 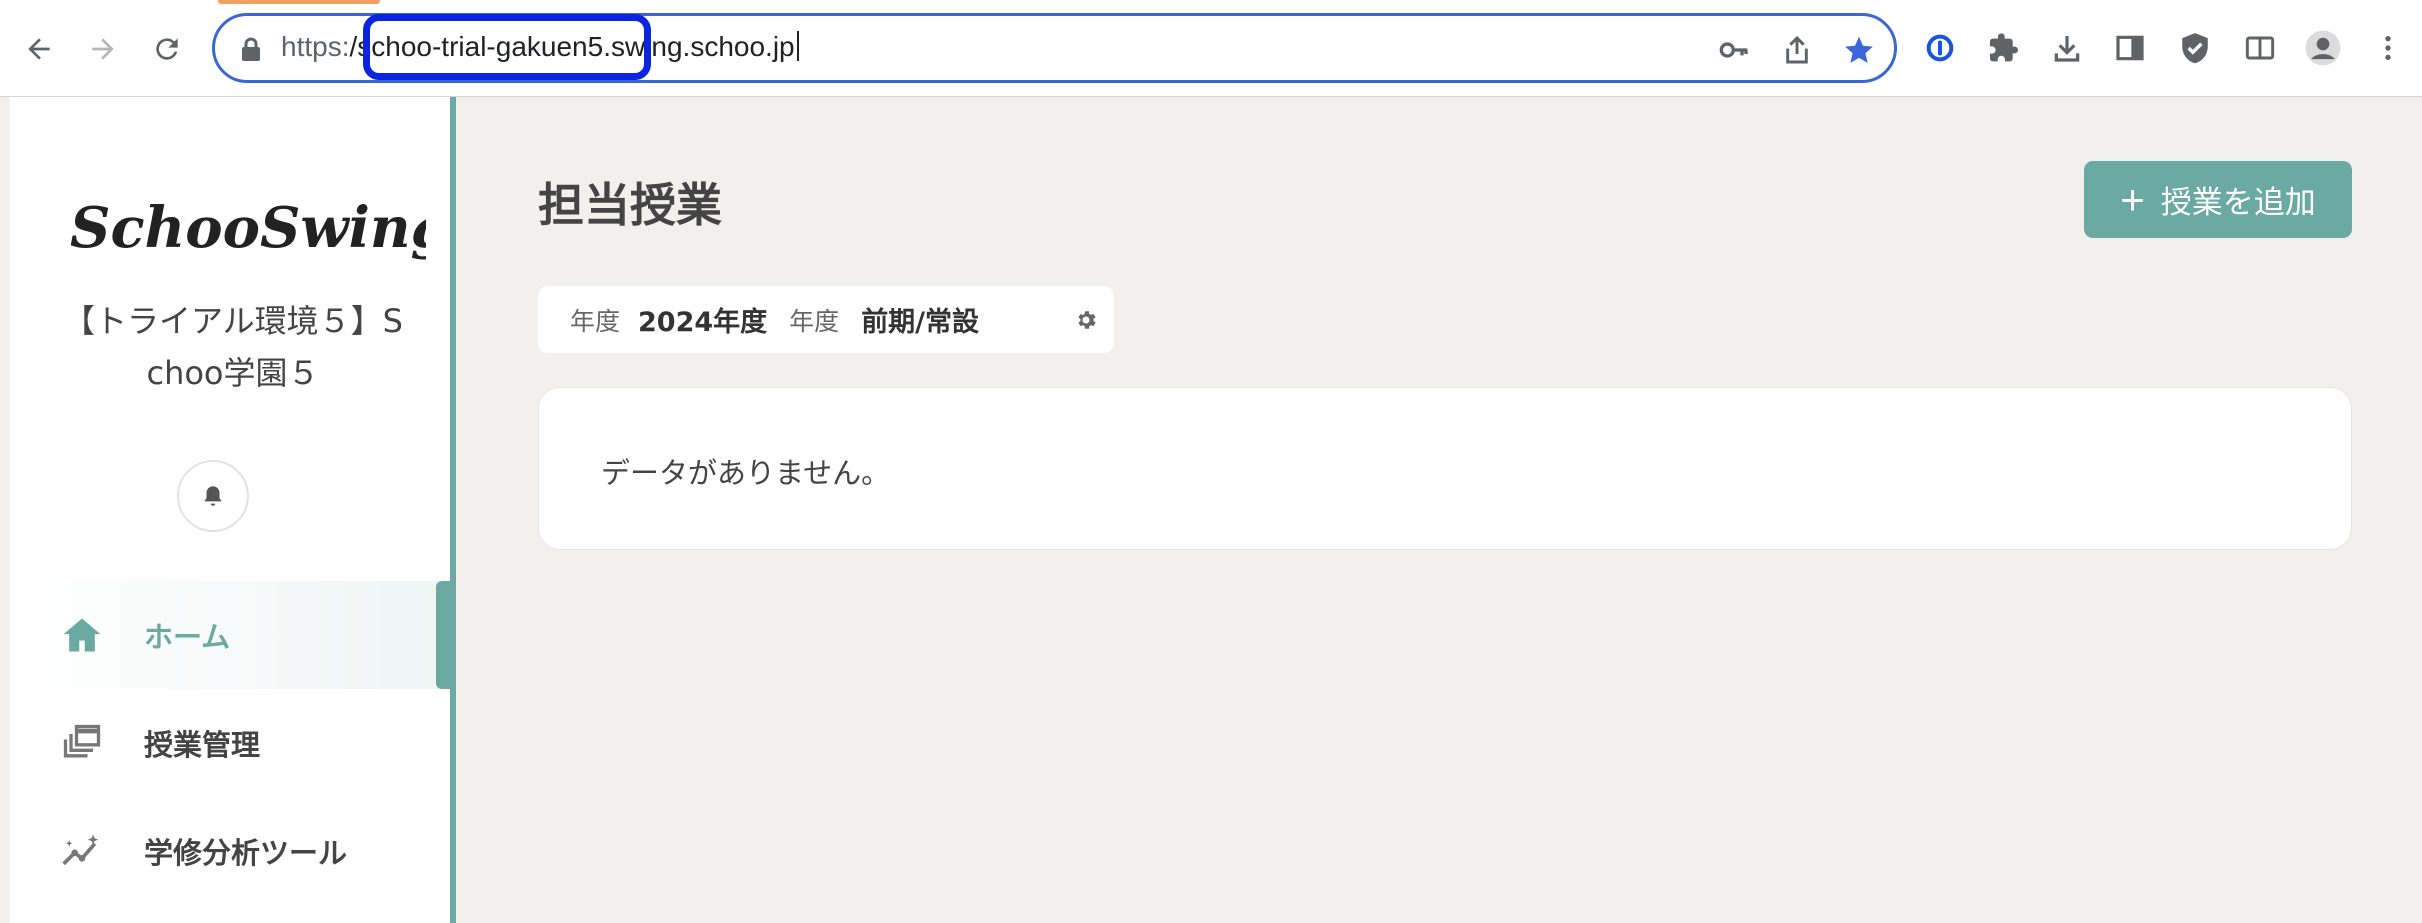 I want to click on year-label: 年度, so click(x=595, y=321).